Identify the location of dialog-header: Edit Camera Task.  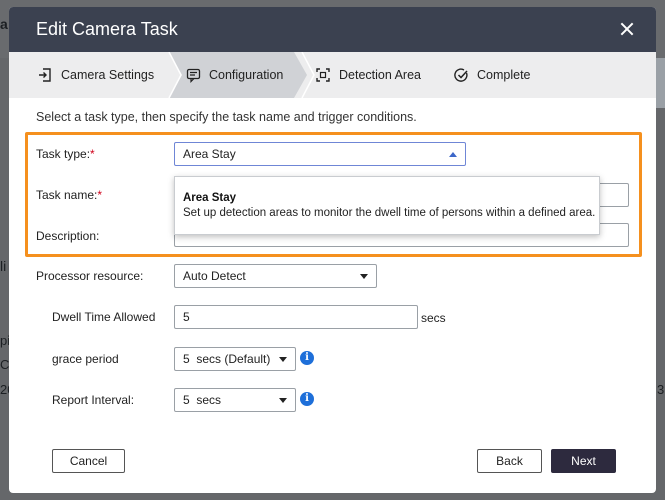
(332, 29).